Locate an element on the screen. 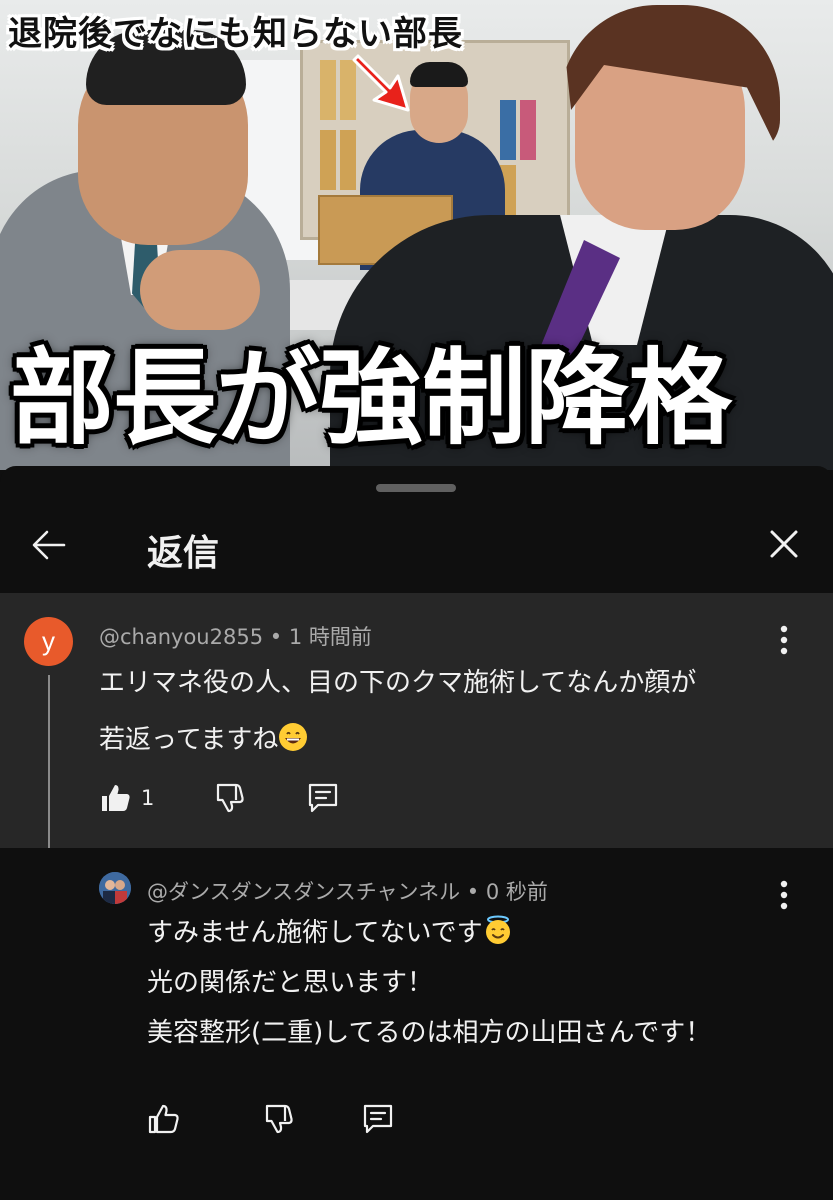 This screenshot has height=1200, width=833. back-arrow-icon is located at coordinates (49, 545).